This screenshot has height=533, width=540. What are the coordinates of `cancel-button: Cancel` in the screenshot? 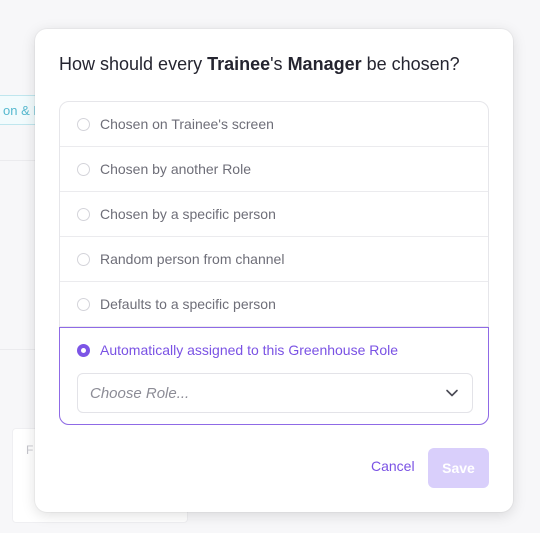 It's located at (393, 466).